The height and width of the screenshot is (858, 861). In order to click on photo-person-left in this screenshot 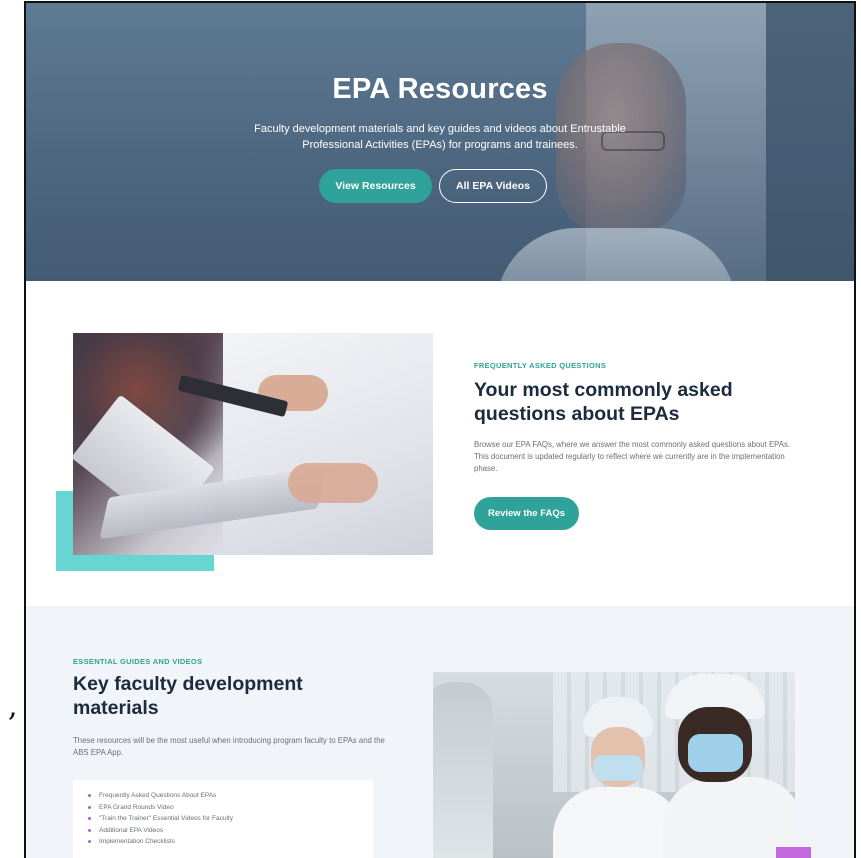, I will do `click(463, 770)`.